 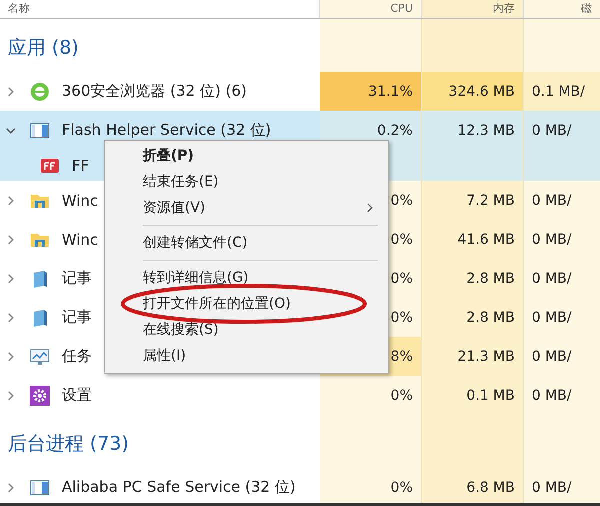 I want to click on section-heading: 应用 (8), so click(x=43, y=48).